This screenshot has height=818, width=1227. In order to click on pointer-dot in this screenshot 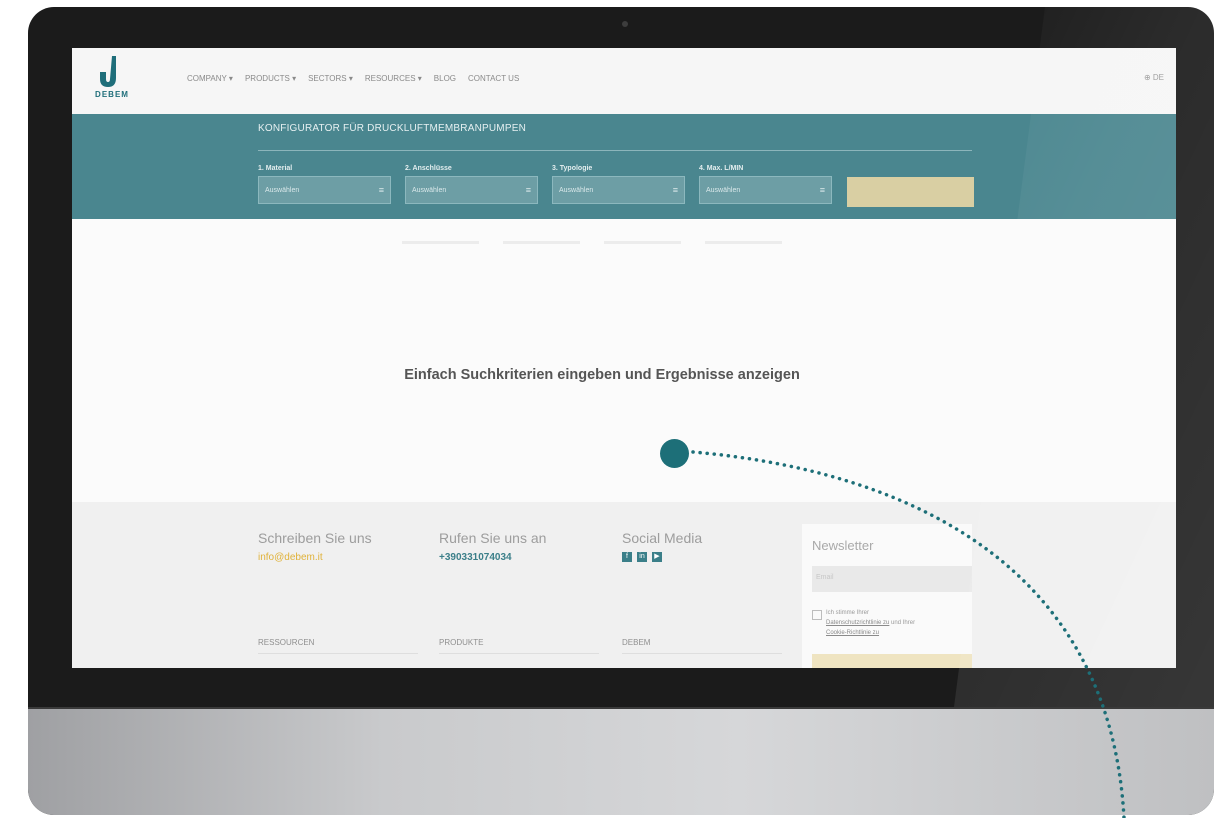, I will do `click(674, 453)`.